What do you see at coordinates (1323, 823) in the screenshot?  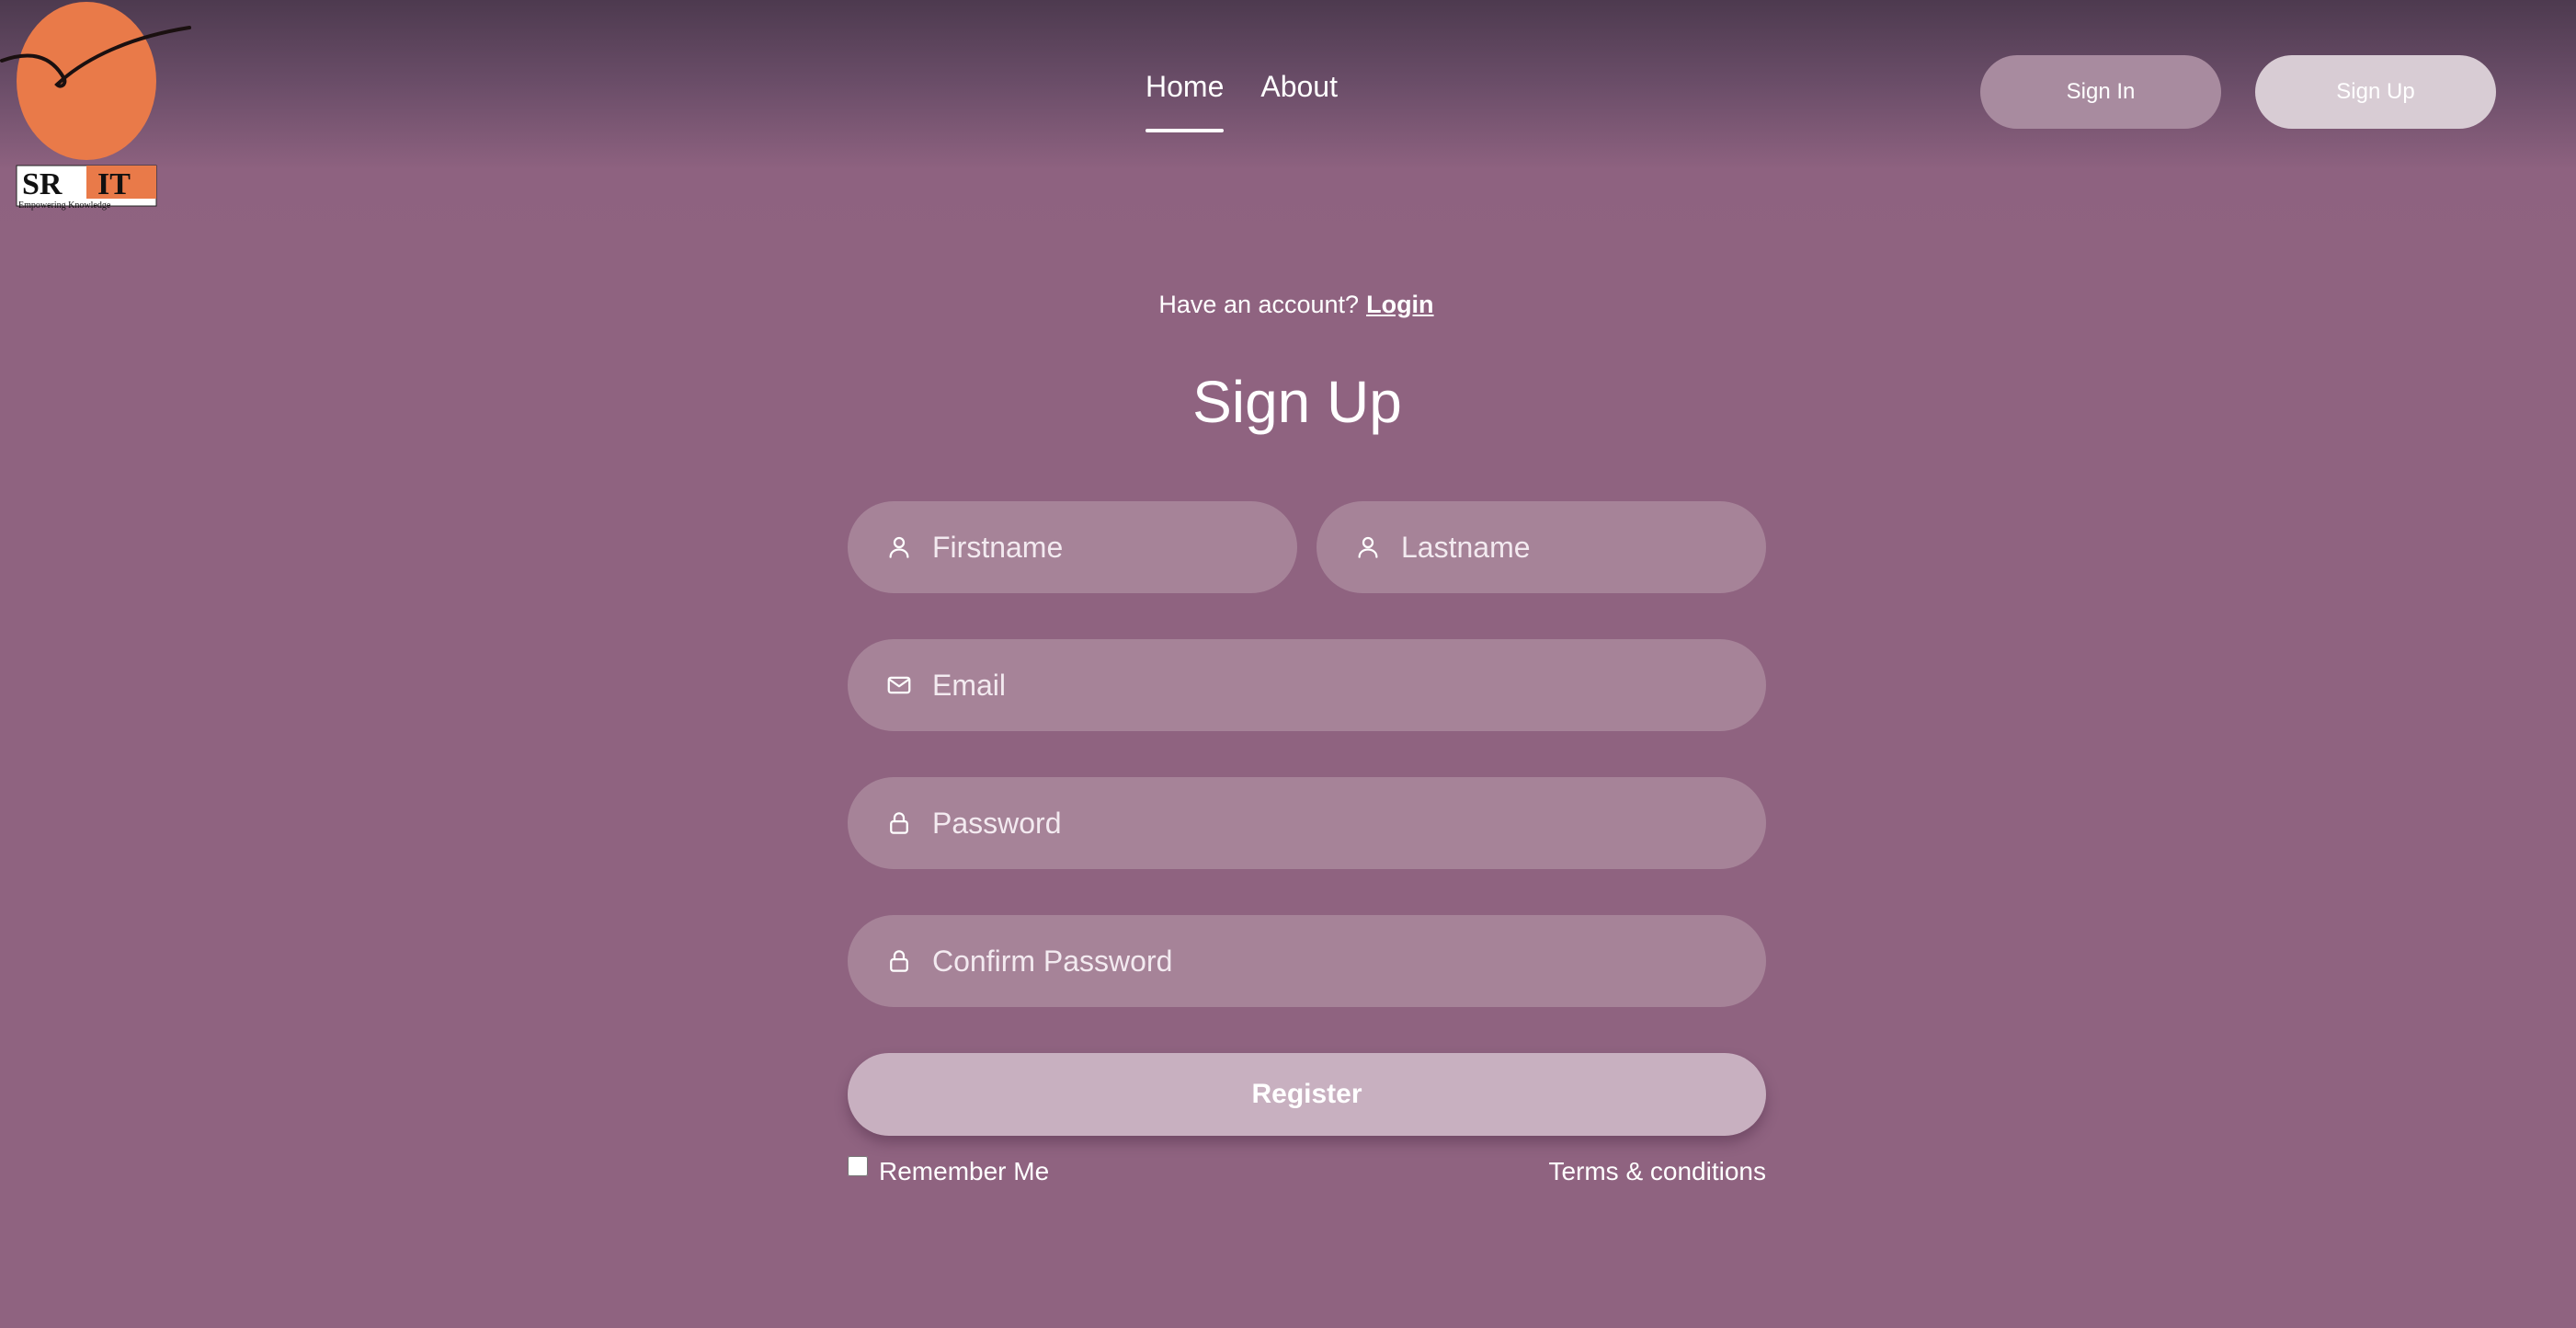 I see `password-input` at bounding box center [1323, 823].